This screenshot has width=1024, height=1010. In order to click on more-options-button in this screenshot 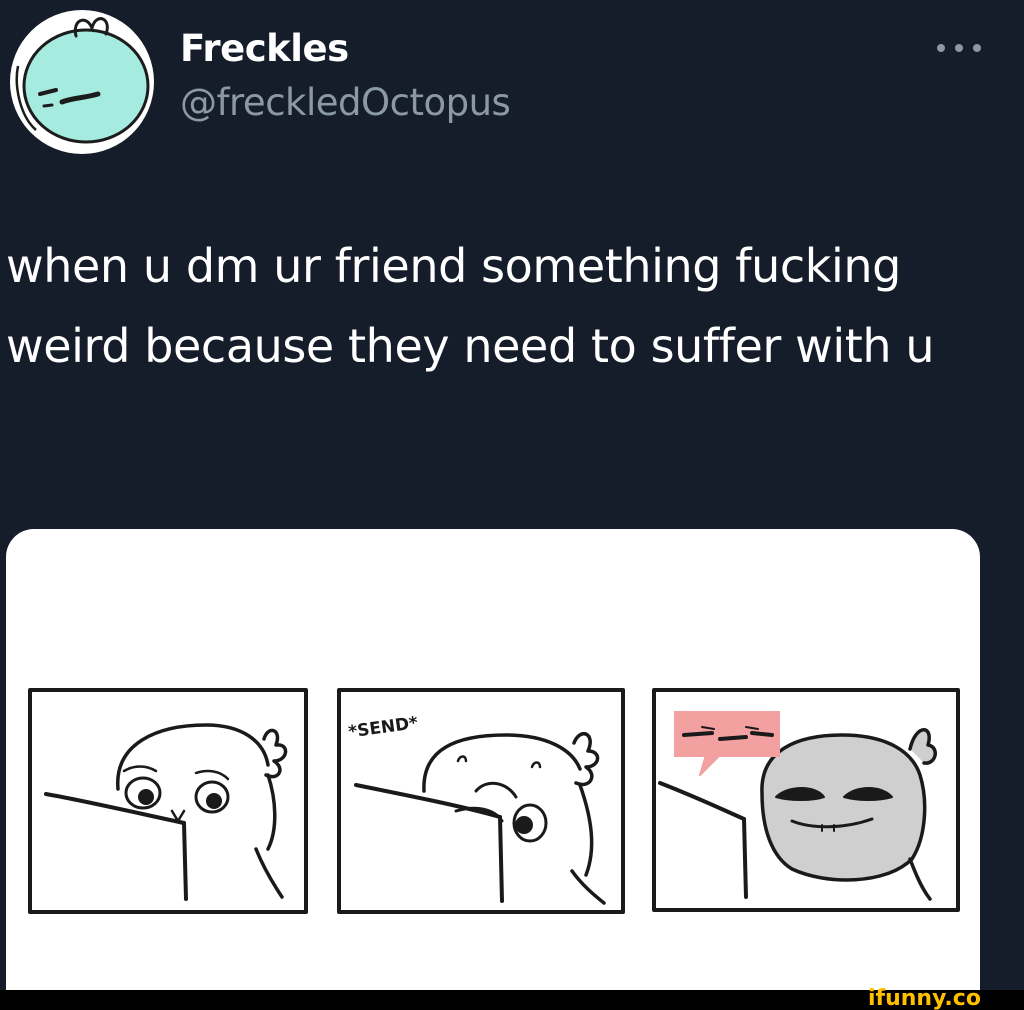, I will do `click(959, 48)`.